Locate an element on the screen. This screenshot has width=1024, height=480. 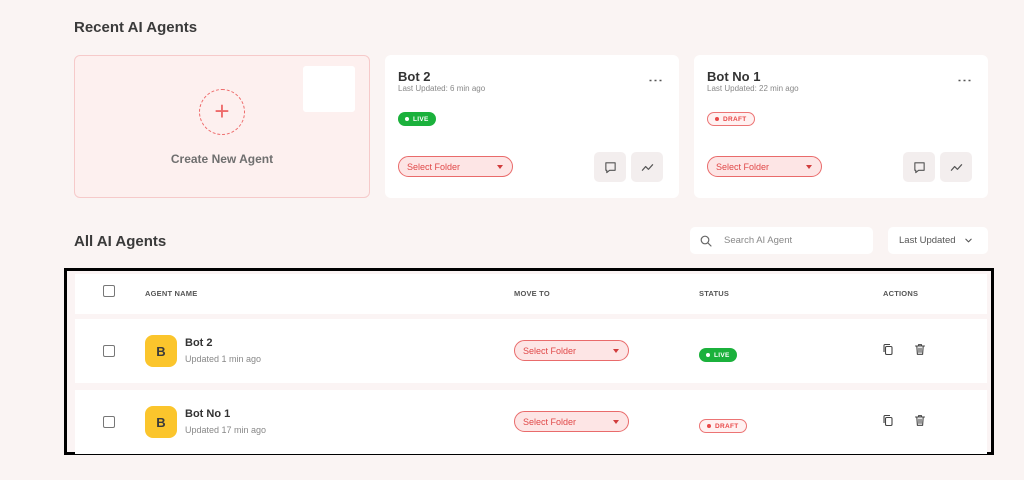
agent-card-name: Bot 2 is located at coordinates (414, 76).